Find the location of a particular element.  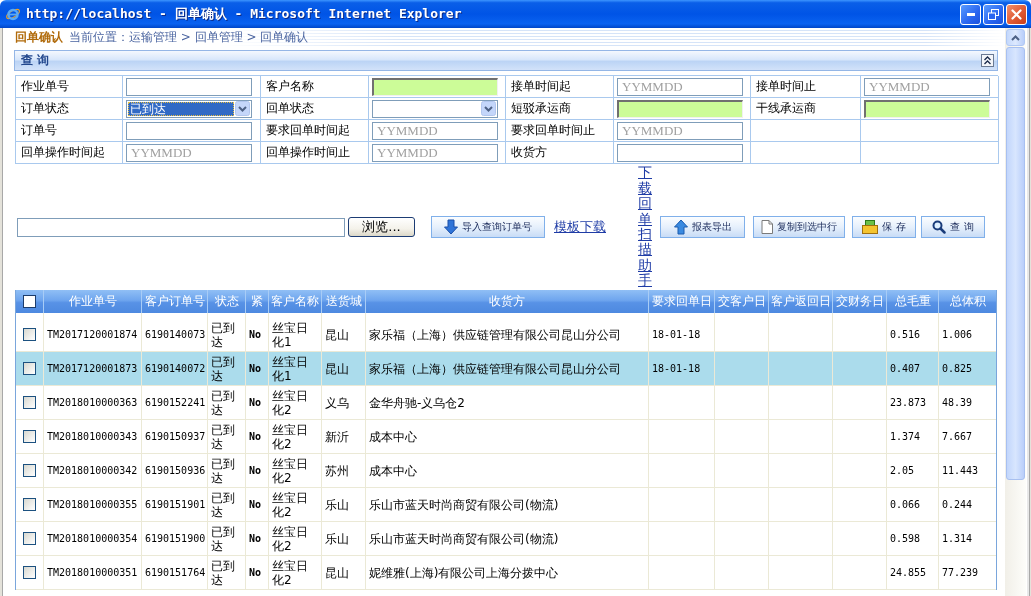

table-cell: 0.516 is located at coordinates (913, 334).